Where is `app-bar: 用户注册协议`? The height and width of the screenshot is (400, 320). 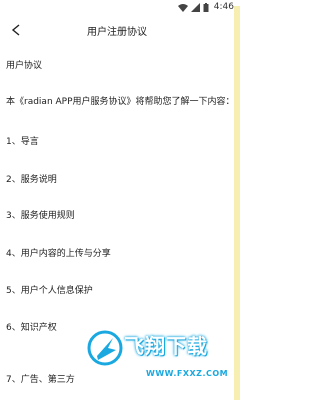 app-bar: 用户注册协议 is located at coordinates (117, 30).